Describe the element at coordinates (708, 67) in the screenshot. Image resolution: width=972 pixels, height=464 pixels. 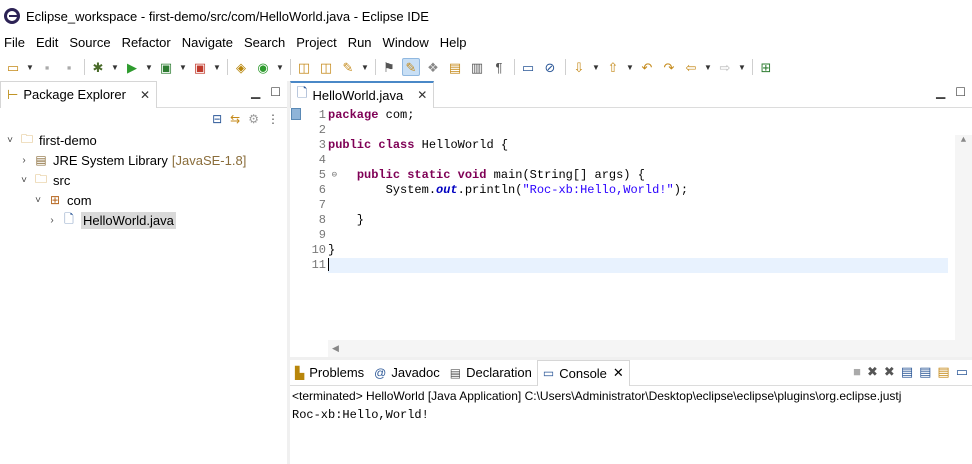
I see `back-dropdown-icon: ▼` at that location.